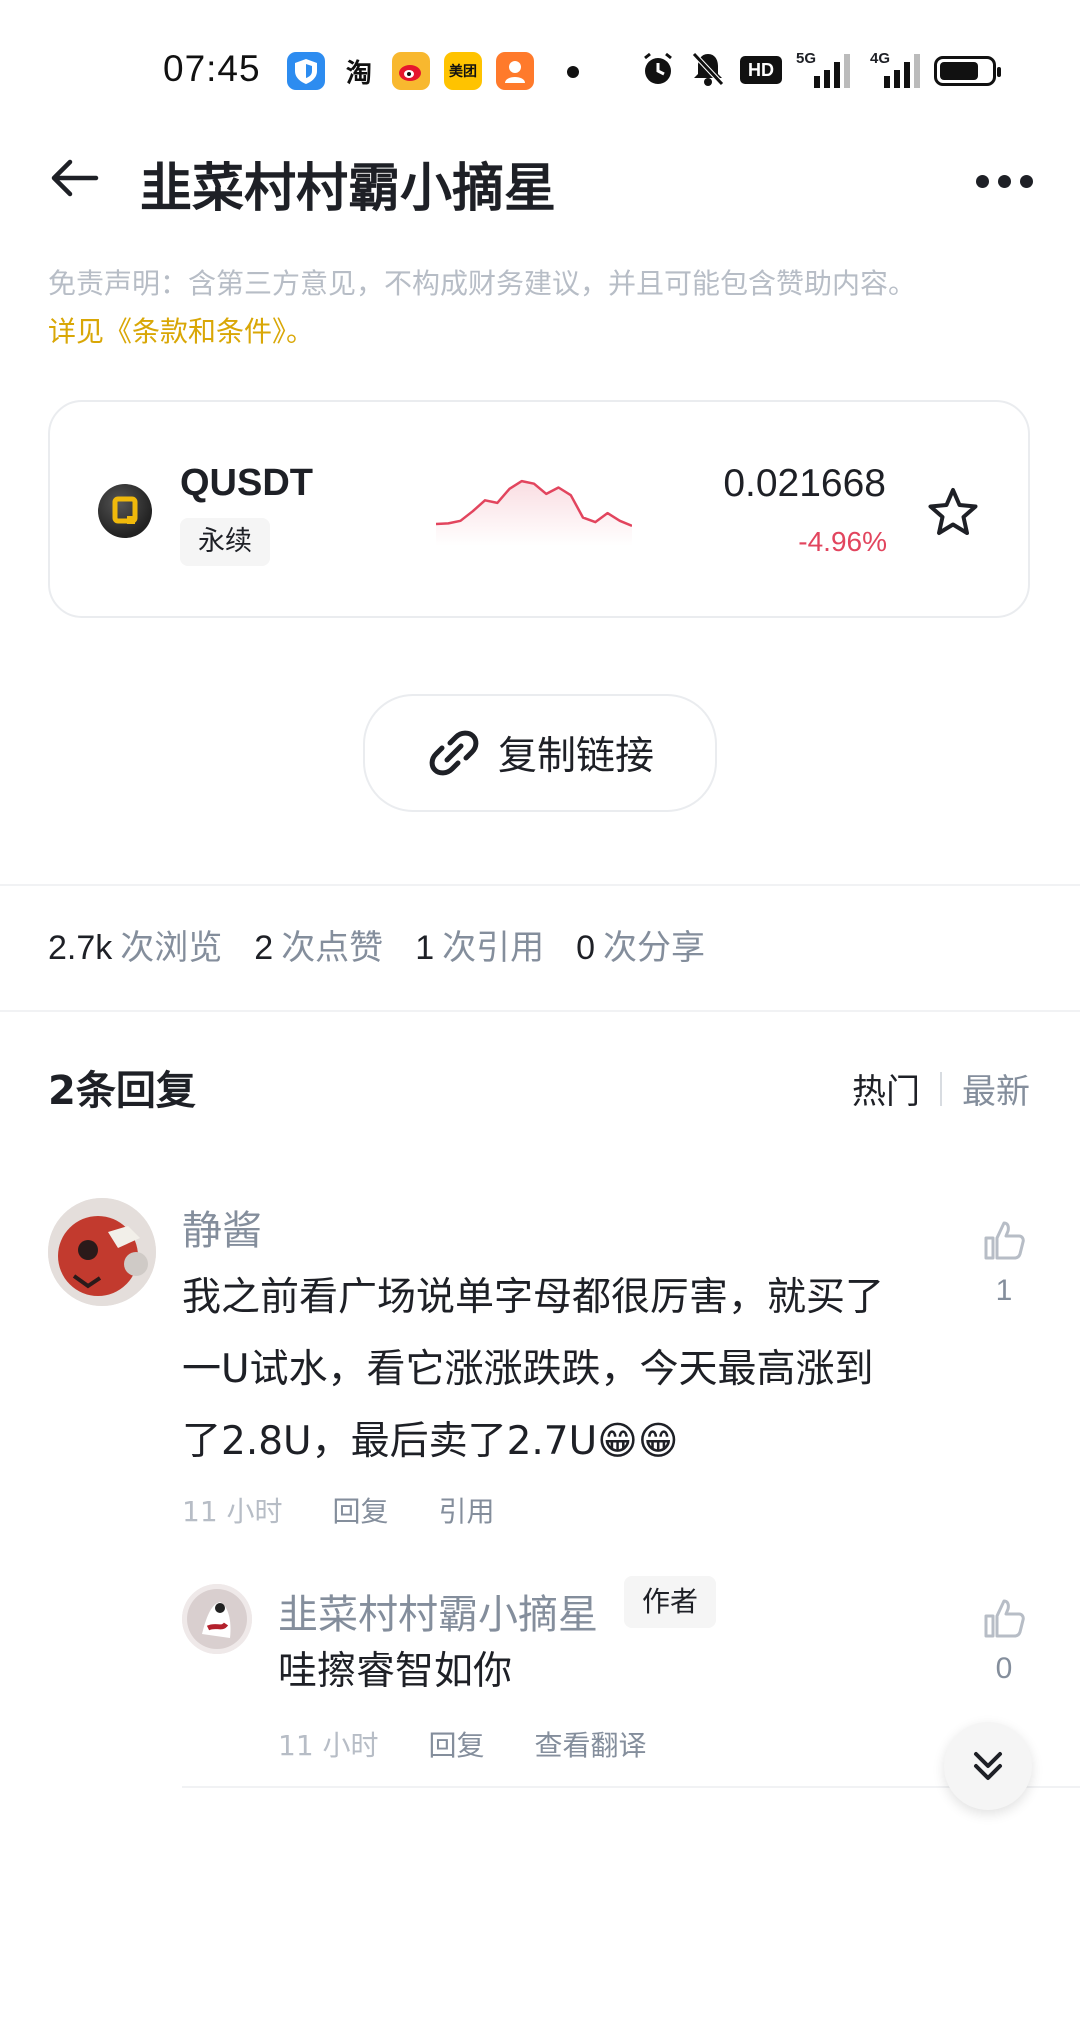 This screenshot has width=1080, height=2040. Describe the element at coordinates (1004, 1290) in the screenshot. I see `like-count: 1` at that location.